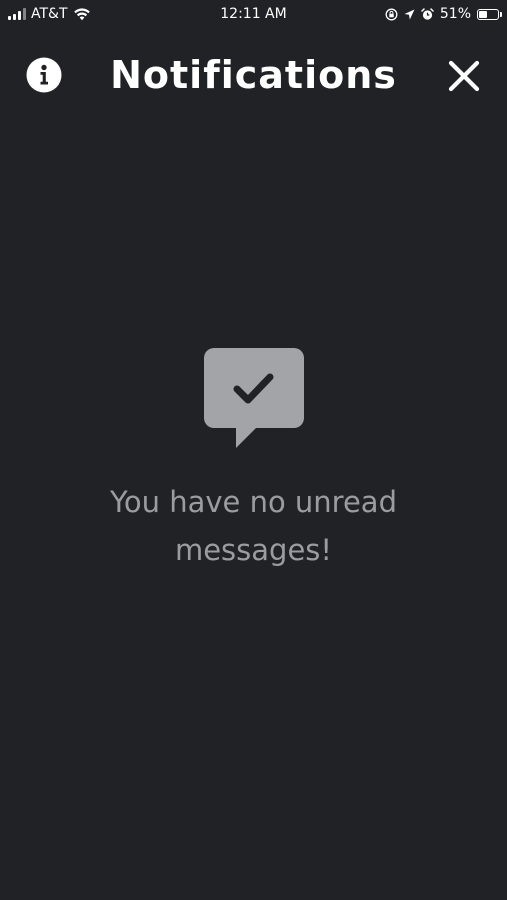  I want to click on screen-rotation-lock-icon, so click(391, 14).